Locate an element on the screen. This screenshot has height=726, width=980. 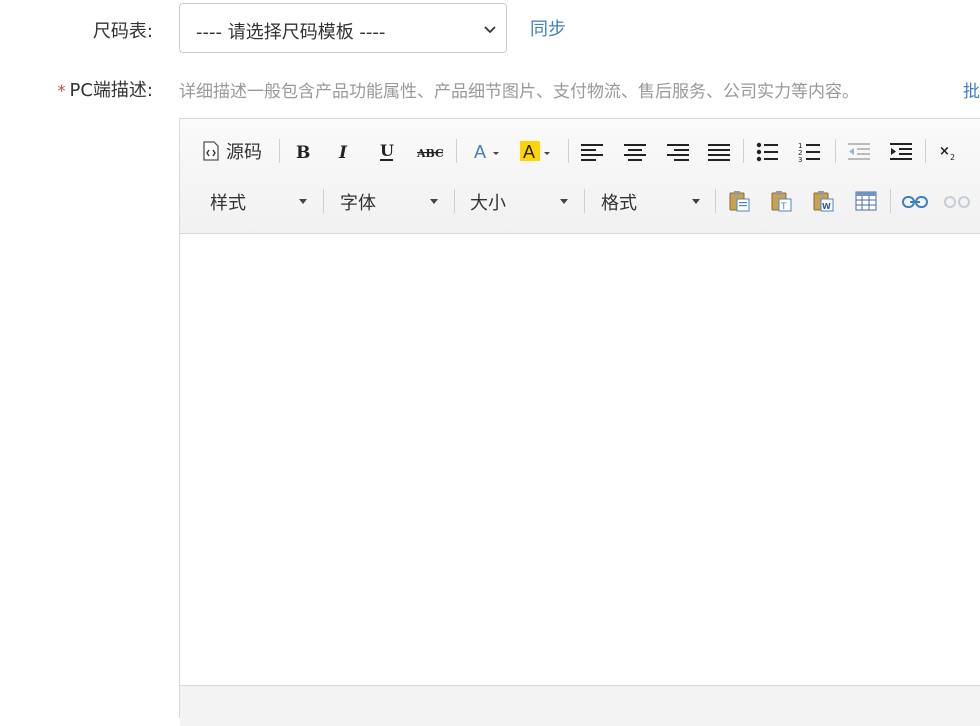
align-center-icon is located at coordinates (635, 152).